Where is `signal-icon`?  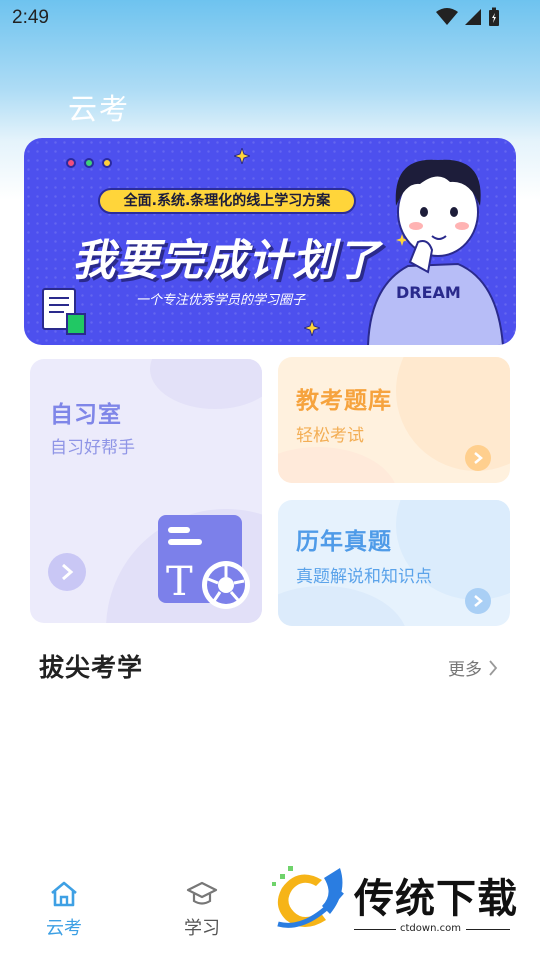 signal-icon is located at coordinates (473, 17).